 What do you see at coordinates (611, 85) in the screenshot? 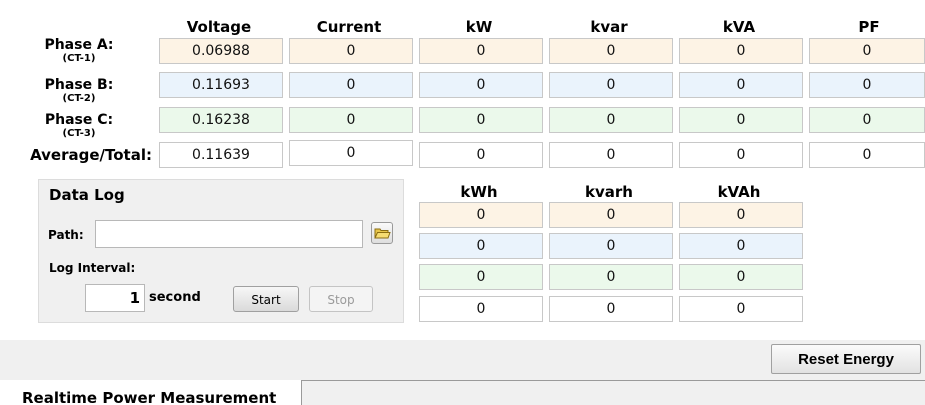
I see `phase-b-kvar: 0` at bounding box center [611, 85].